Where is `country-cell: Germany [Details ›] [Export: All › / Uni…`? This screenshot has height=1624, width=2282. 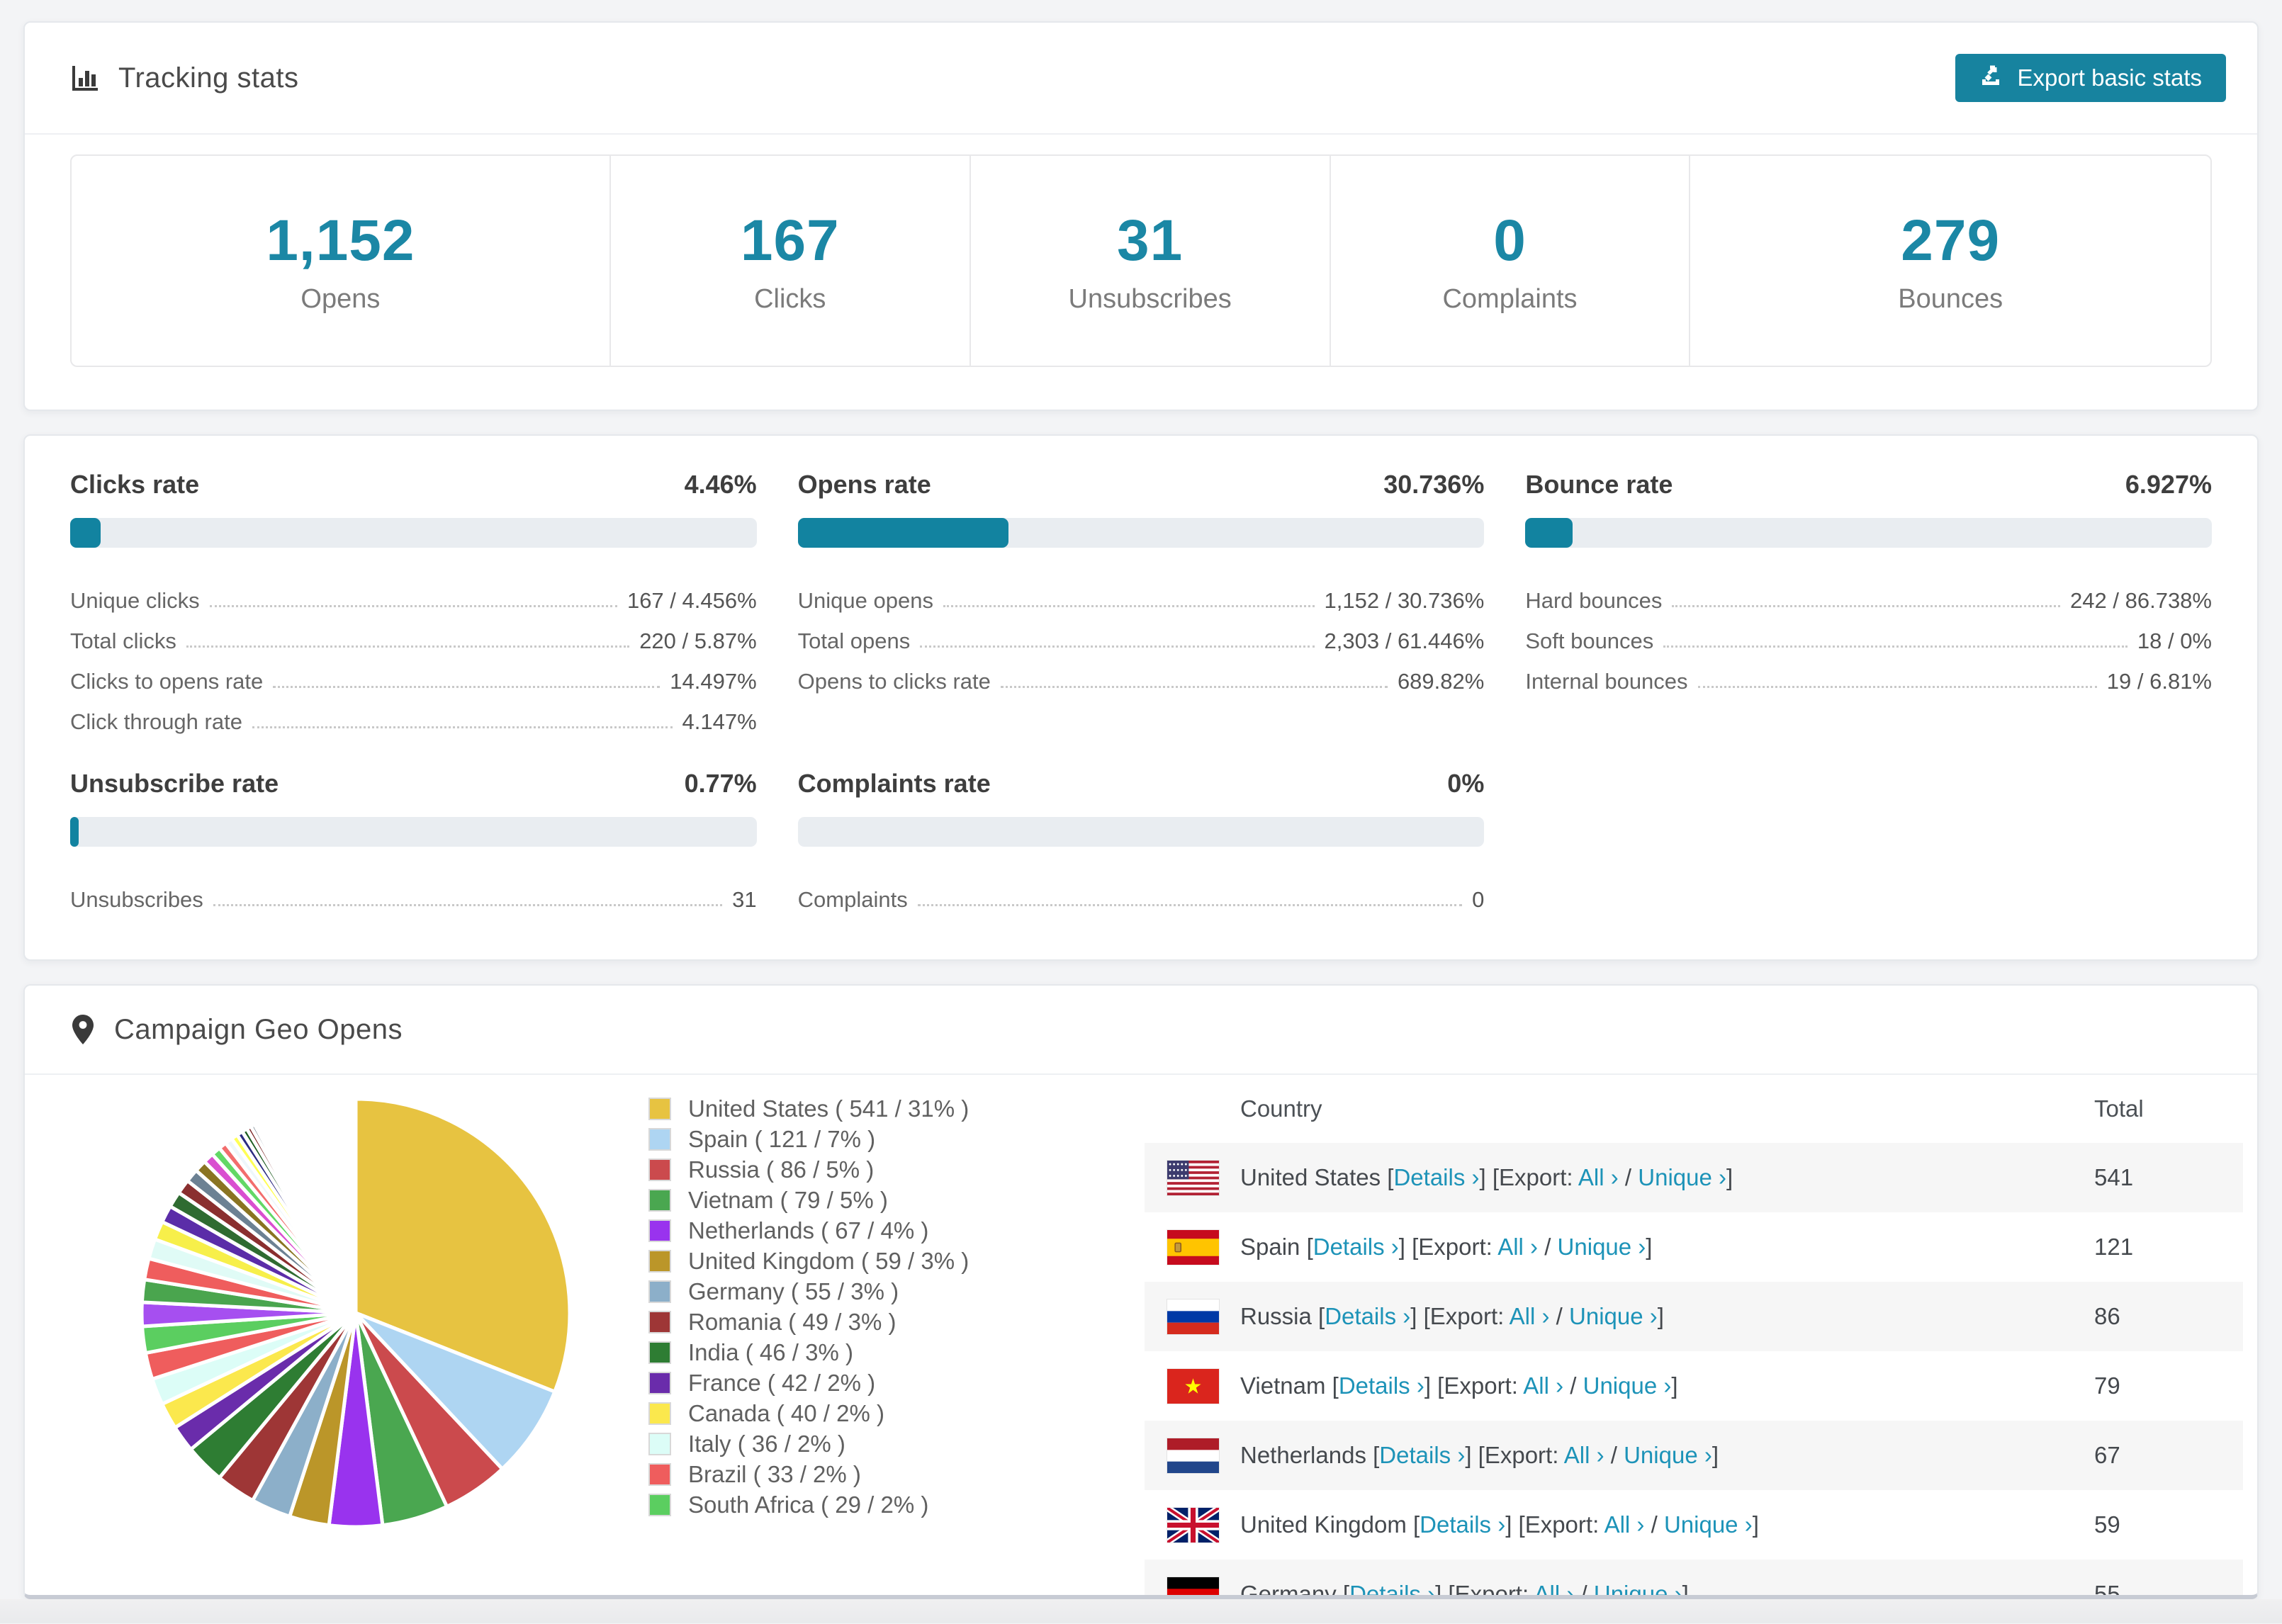
country-cell: Germany [Details ›] [Export: All › / Uni… is located at coordinates (1667, 1588).